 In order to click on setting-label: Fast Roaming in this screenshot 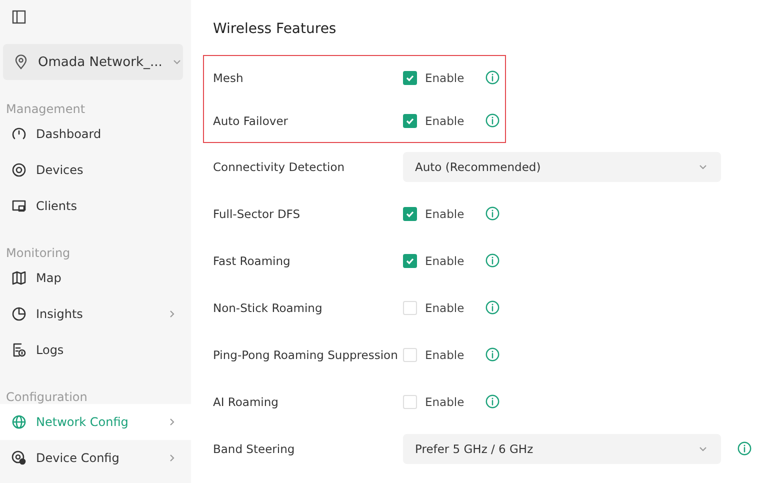, I will do `click(252, 261)`.